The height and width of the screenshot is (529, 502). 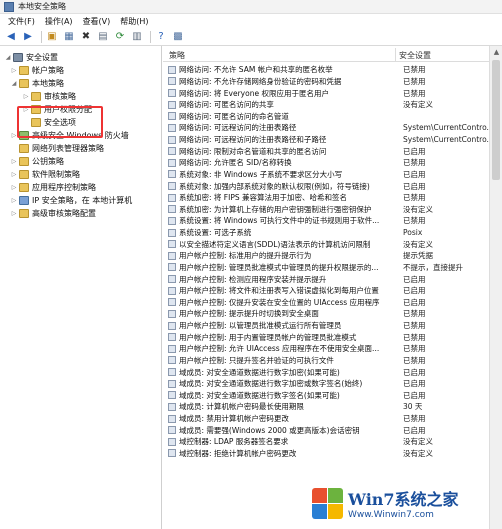 I want to click on tree-item-label: 公钥策略, so click(x=48, y=161).